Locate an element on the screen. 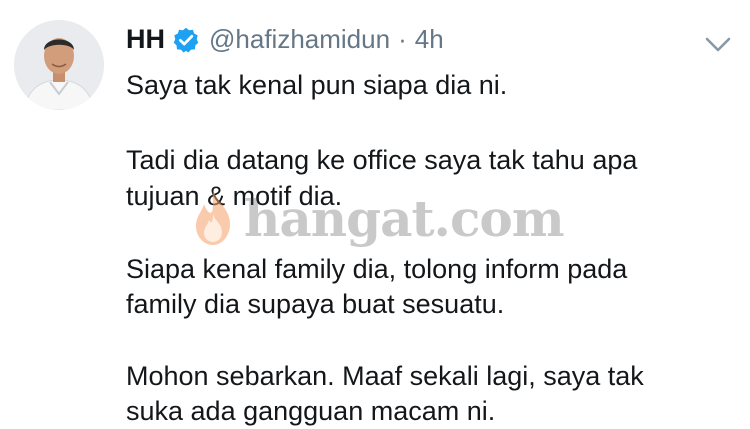 This screenshot has width=750, height=429. avatar-image is located at coordinates (59, 65).